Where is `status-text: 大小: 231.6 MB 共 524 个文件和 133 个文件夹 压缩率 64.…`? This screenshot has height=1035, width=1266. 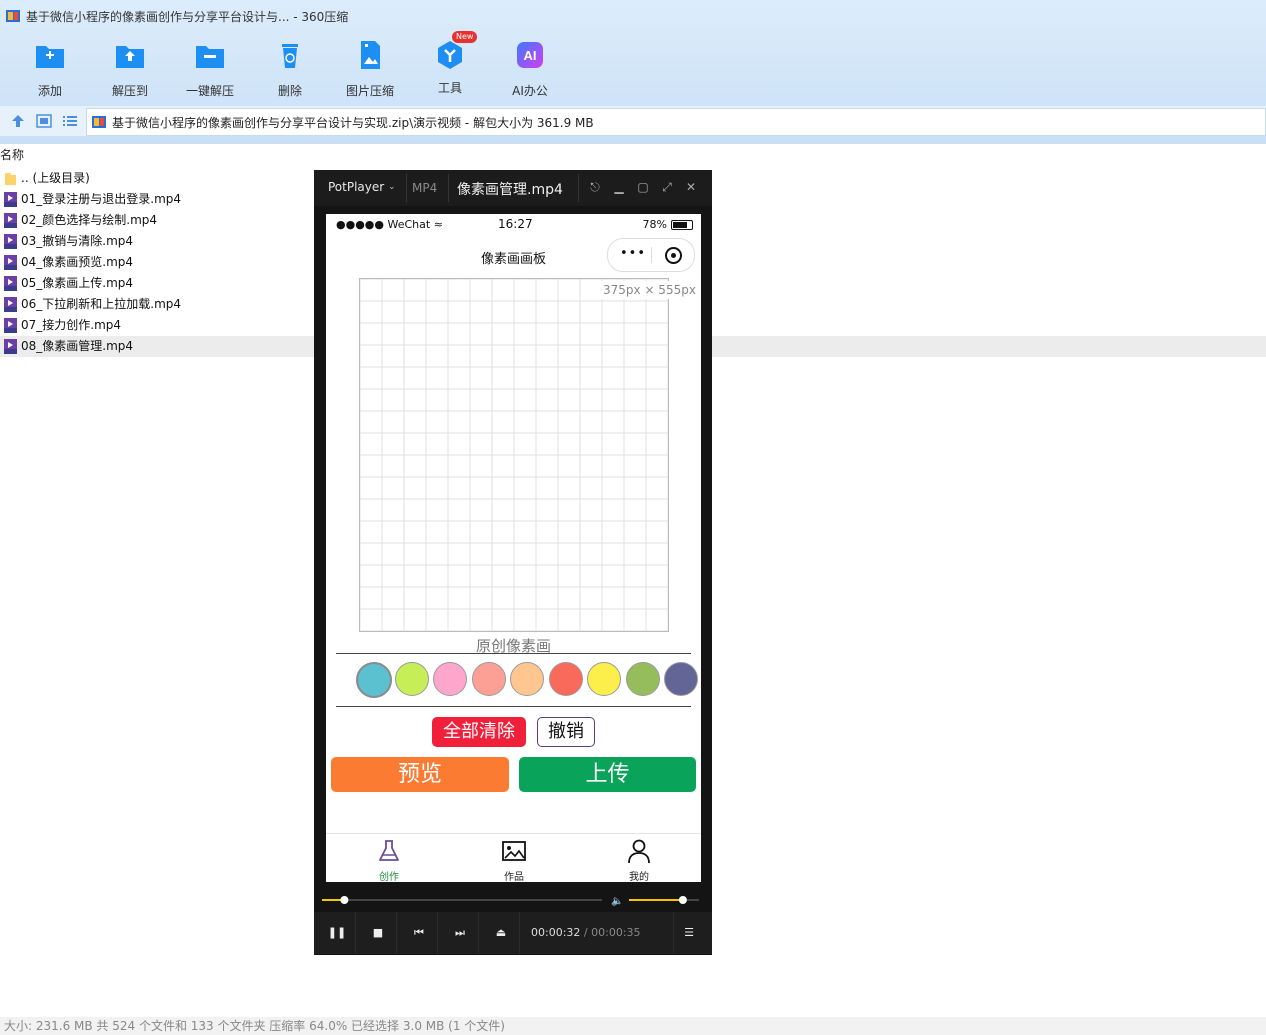 status-text: 大小: 231.6 MB 共 524 个文件和 133 个文件夹 压缩率 64.… is located at coordinates (254, 1026).